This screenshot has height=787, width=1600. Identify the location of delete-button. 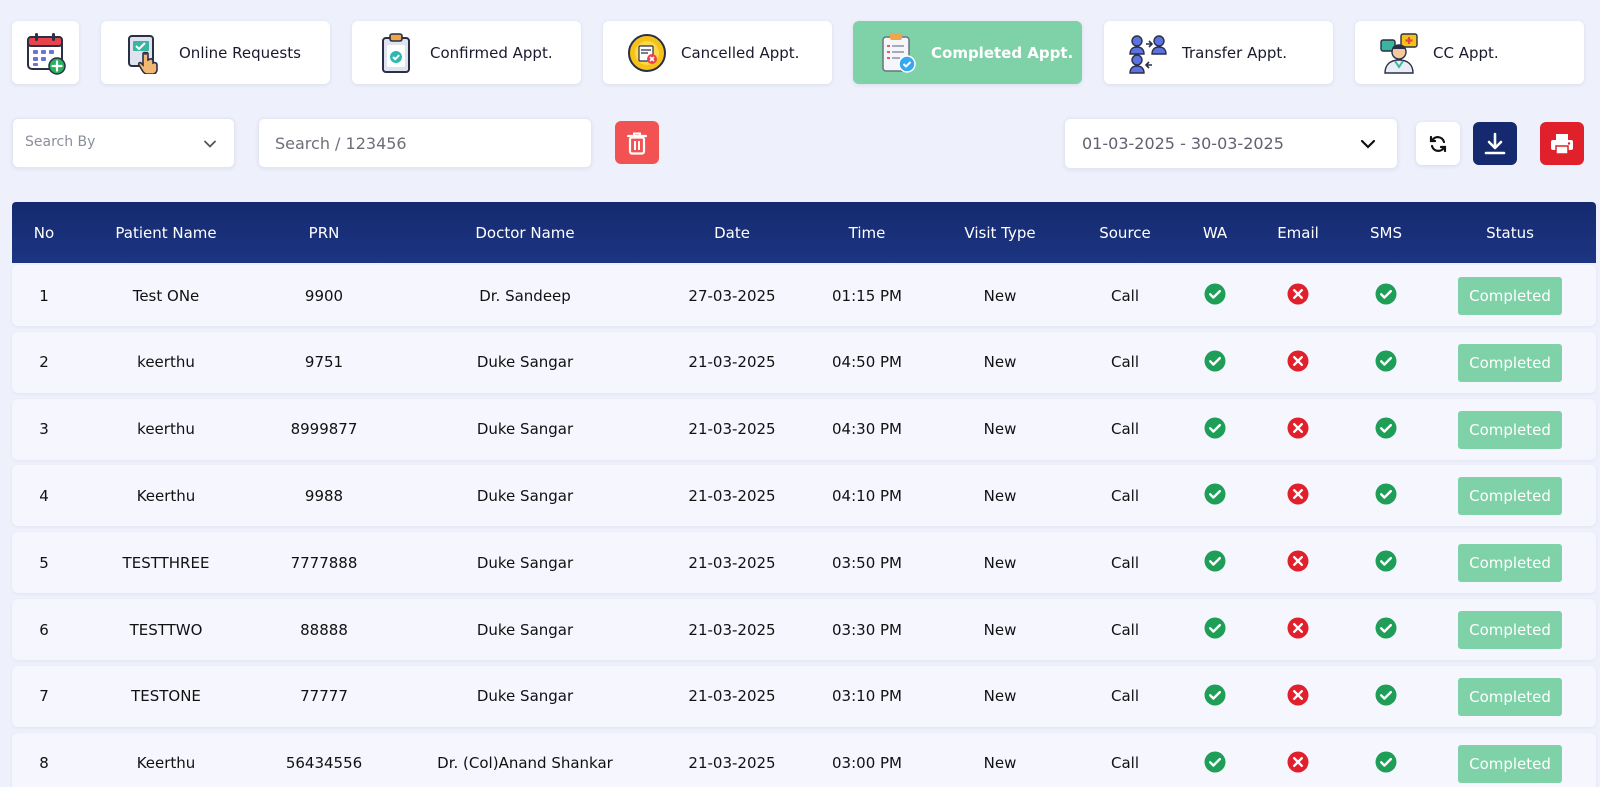
(637, 142).